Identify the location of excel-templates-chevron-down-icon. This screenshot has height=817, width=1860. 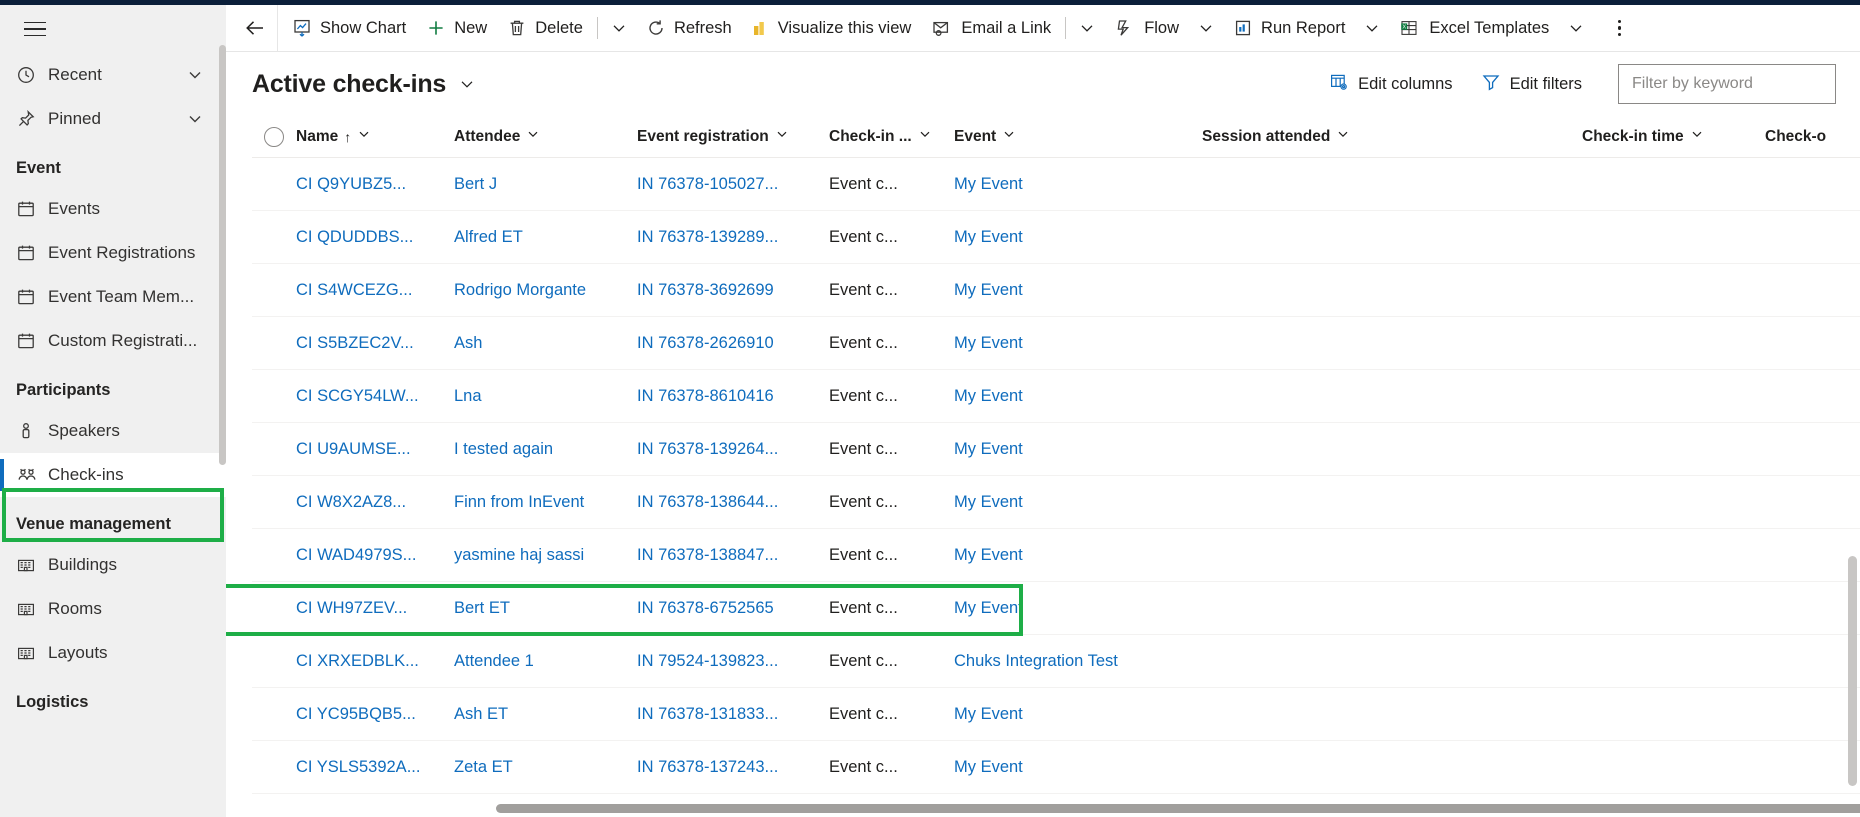
(1576, 28).